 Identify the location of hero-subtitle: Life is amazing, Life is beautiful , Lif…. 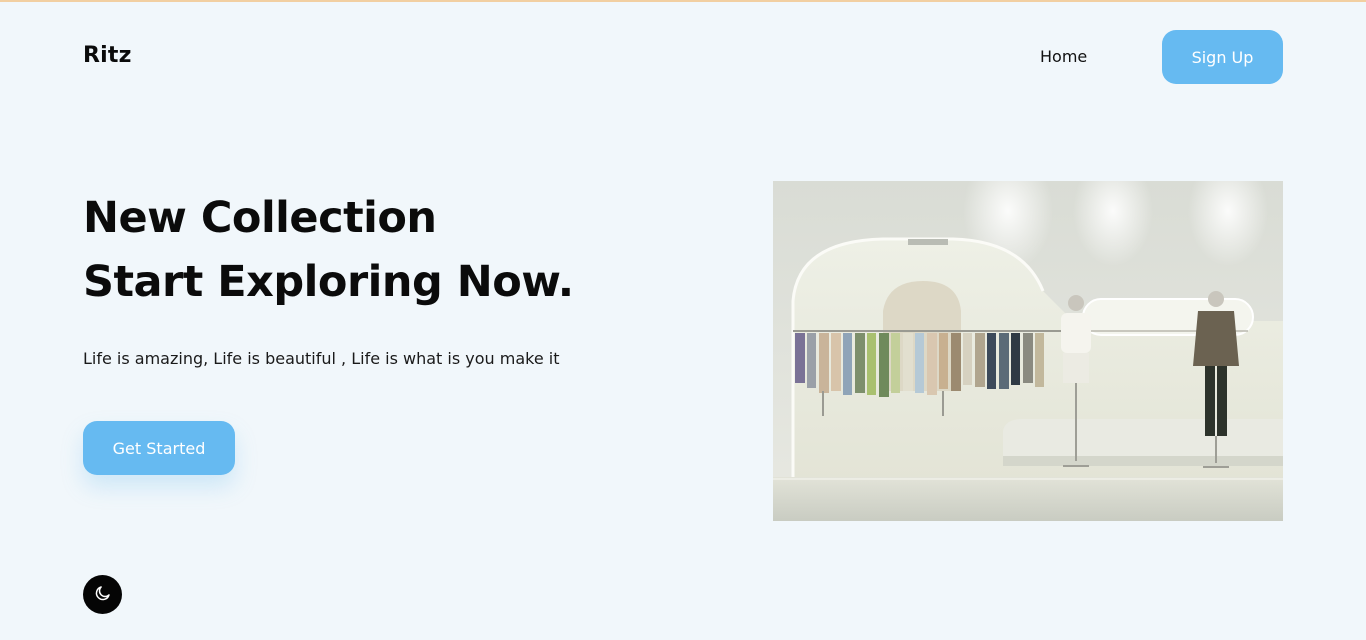
(321, 358).